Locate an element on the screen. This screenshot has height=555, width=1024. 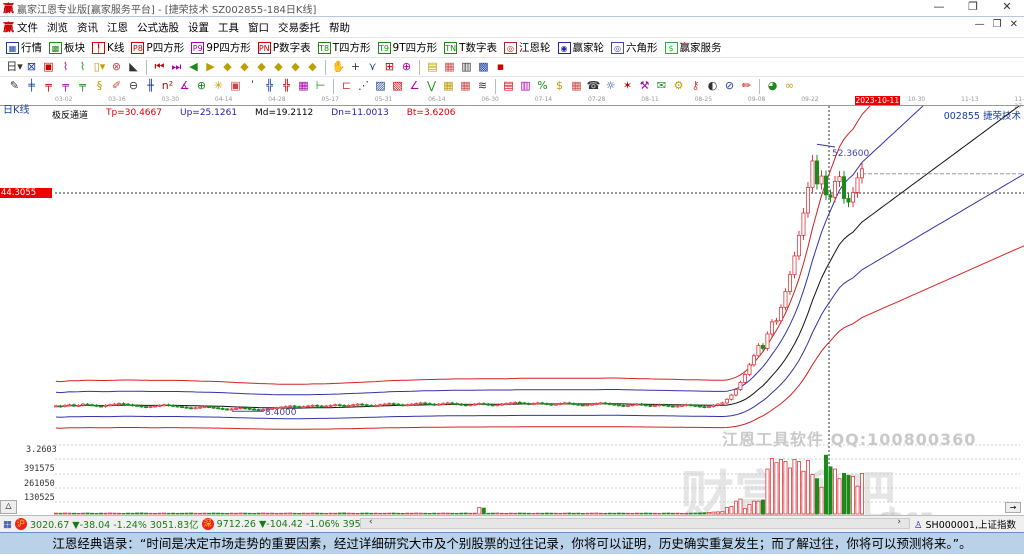
coin-icon: ◐ is located at coordinates (712, 86).